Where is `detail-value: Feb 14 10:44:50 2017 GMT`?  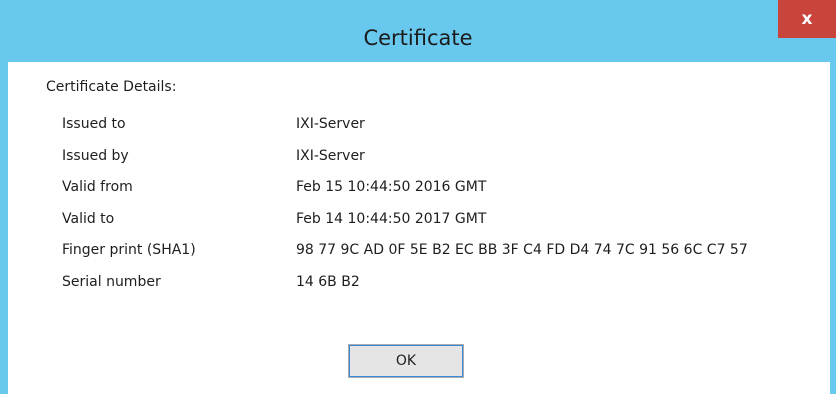 detail-value: Feb 14 10:44:50 2017 GMT is located at coordinates (391, 219).